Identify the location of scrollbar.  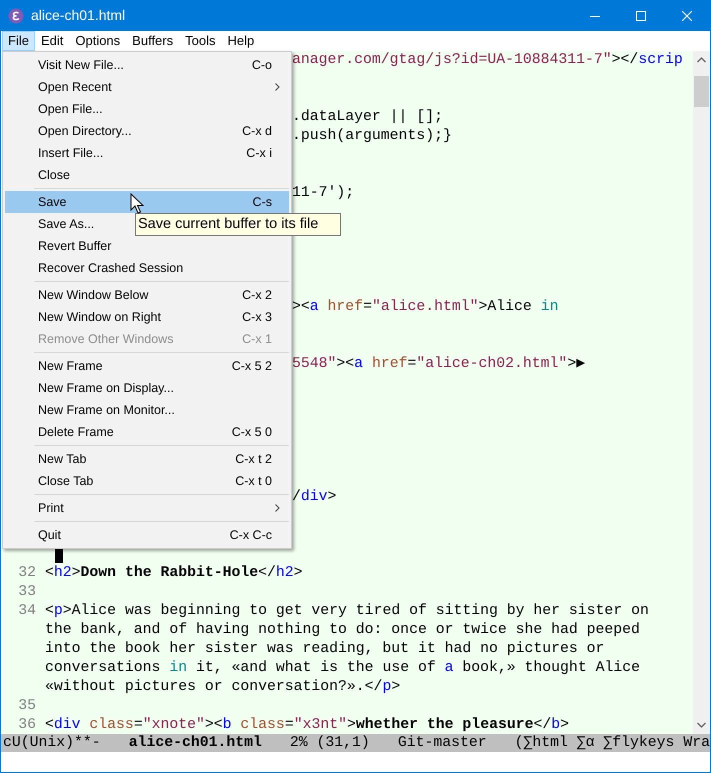
(701, 392).